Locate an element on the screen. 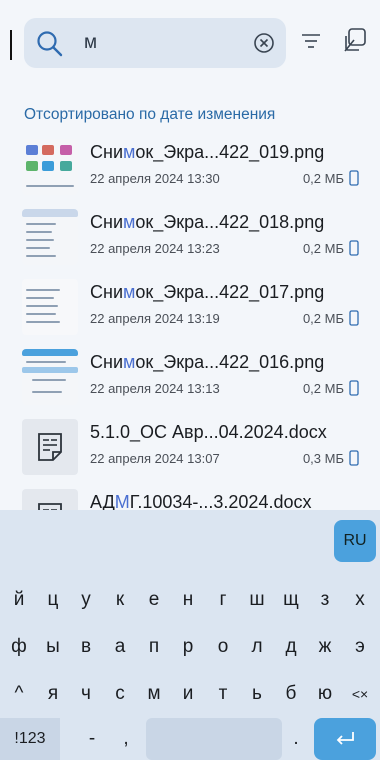  file-name: Снимок_Экра...422_018.png is located at coordinates (207, 222).